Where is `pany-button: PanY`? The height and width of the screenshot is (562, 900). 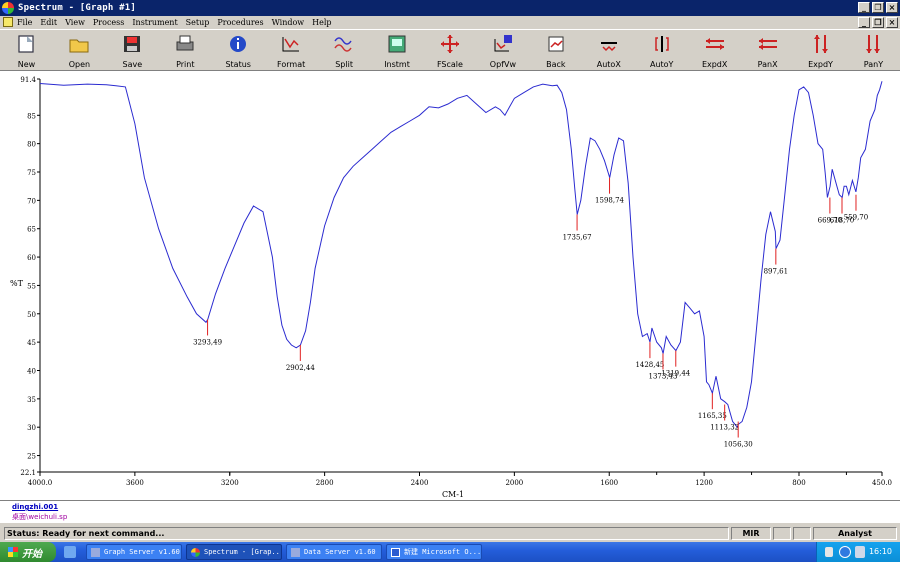 pany-button: PanY is located at coordinates (873, 50).